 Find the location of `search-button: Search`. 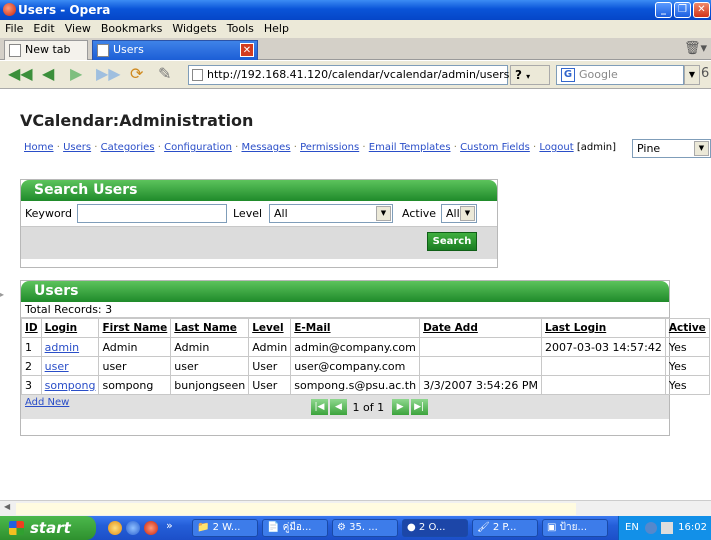

search-button: Search is located at coordinates (452, 241).